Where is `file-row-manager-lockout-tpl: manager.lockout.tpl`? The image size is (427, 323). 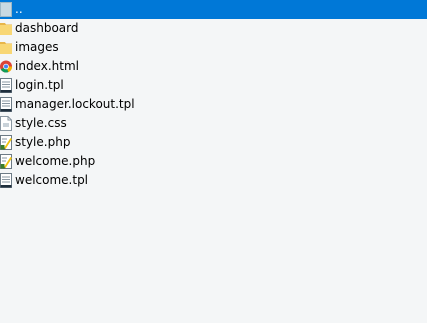
file-row-manager-lockout-tpl: manager.lockout.tpl is located at coordinates (213, 104).